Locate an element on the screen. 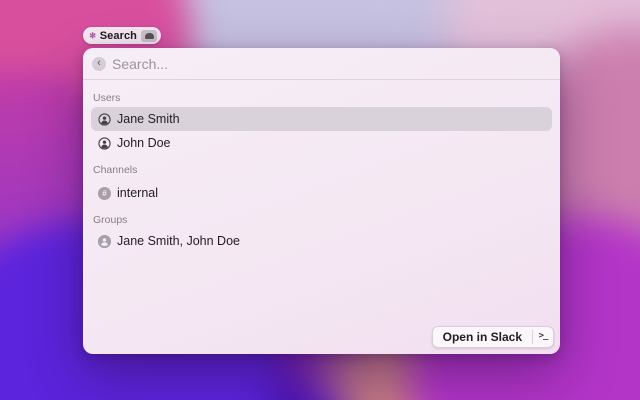  section-header-users: Users is located at coordinates (107, 98).